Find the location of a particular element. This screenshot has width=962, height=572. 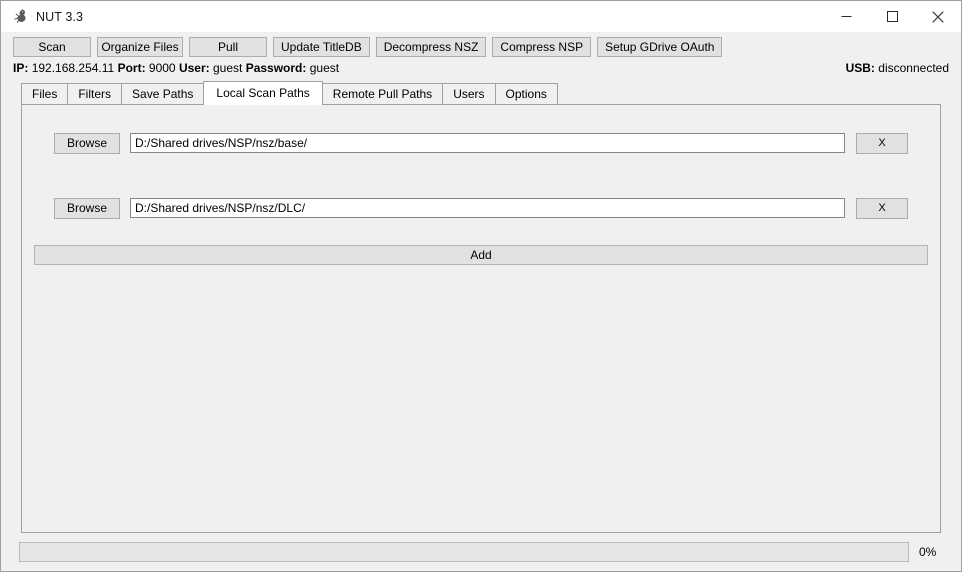

compress-nsp-button: Compress NSP is located at coordinates (542, 46).